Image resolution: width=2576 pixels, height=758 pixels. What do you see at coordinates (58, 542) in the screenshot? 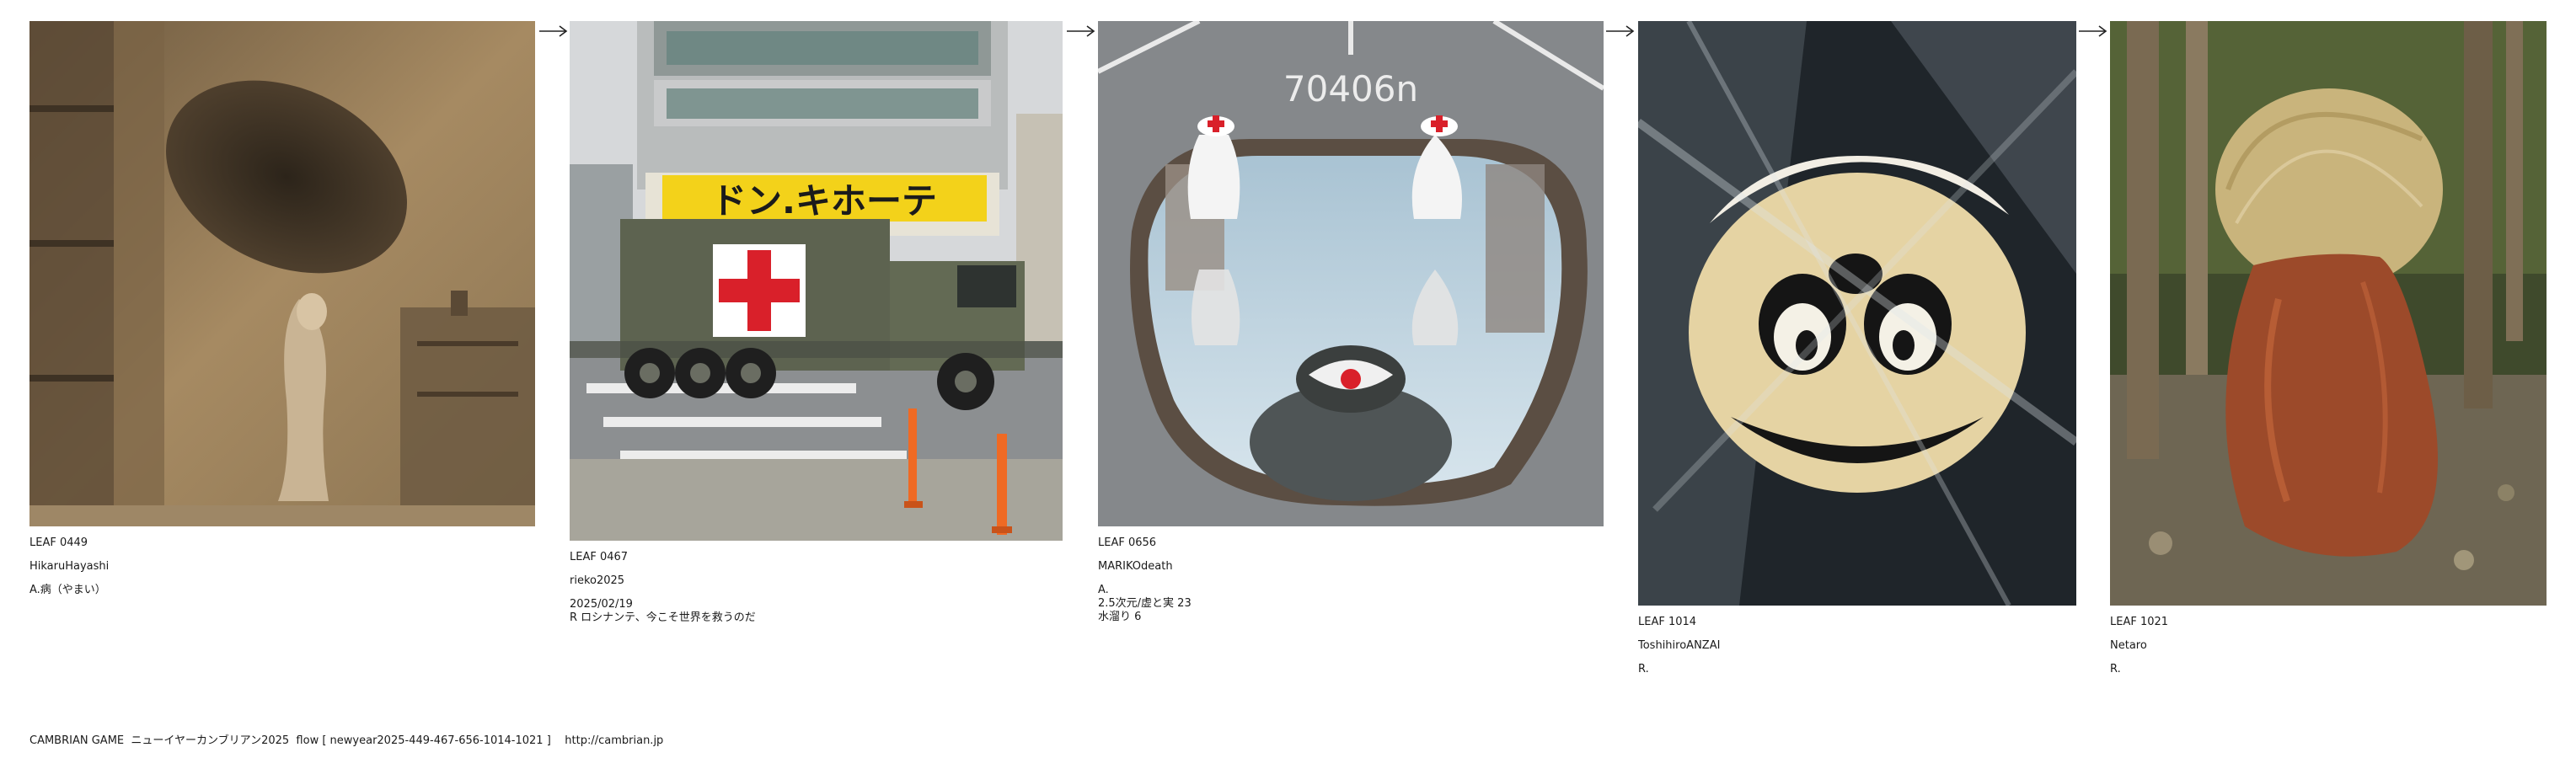
I see `leaf-id: LEAF 0449` at bounding box center [58, 542].